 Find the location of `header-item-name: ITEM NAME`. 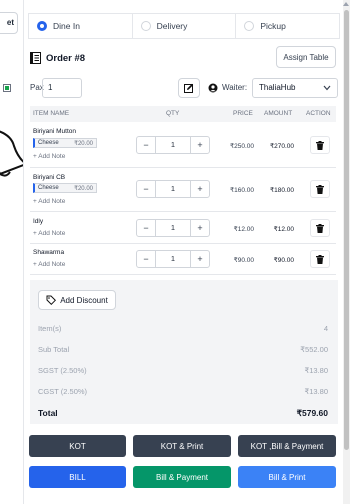

header-item-name: ITEM NAME is located at coordinates (51, 113).